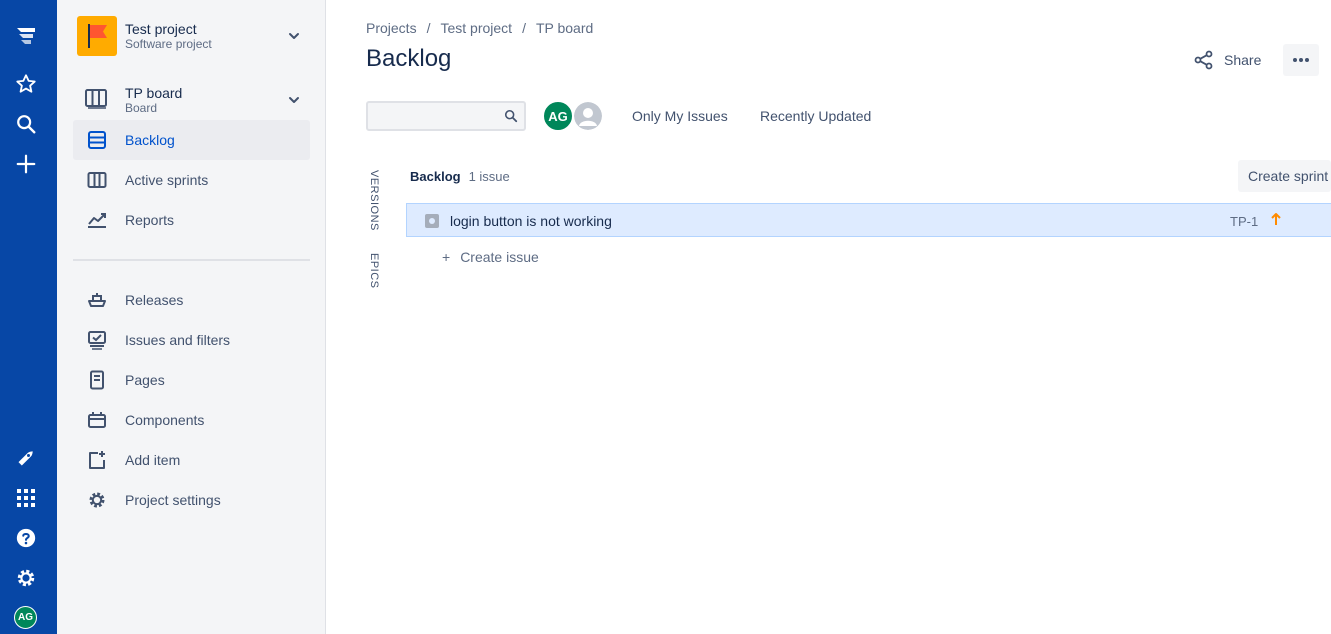 Image resolution: width=1331 pixels, height=634 pixels. What do you see at coordinates (141, 108) in the screenshot?
I see `board-subtitle: Board` at bounding box center [141, 108].